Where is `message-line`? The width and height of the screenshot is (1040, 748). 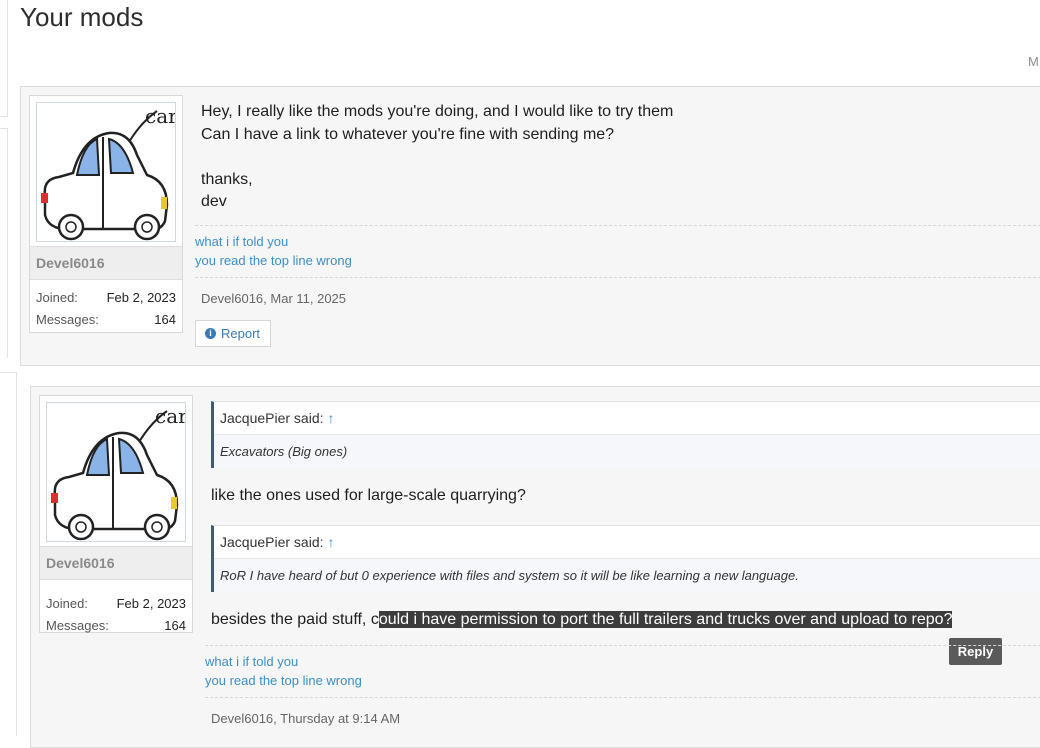
message-line is located at coordinates (437, 157).